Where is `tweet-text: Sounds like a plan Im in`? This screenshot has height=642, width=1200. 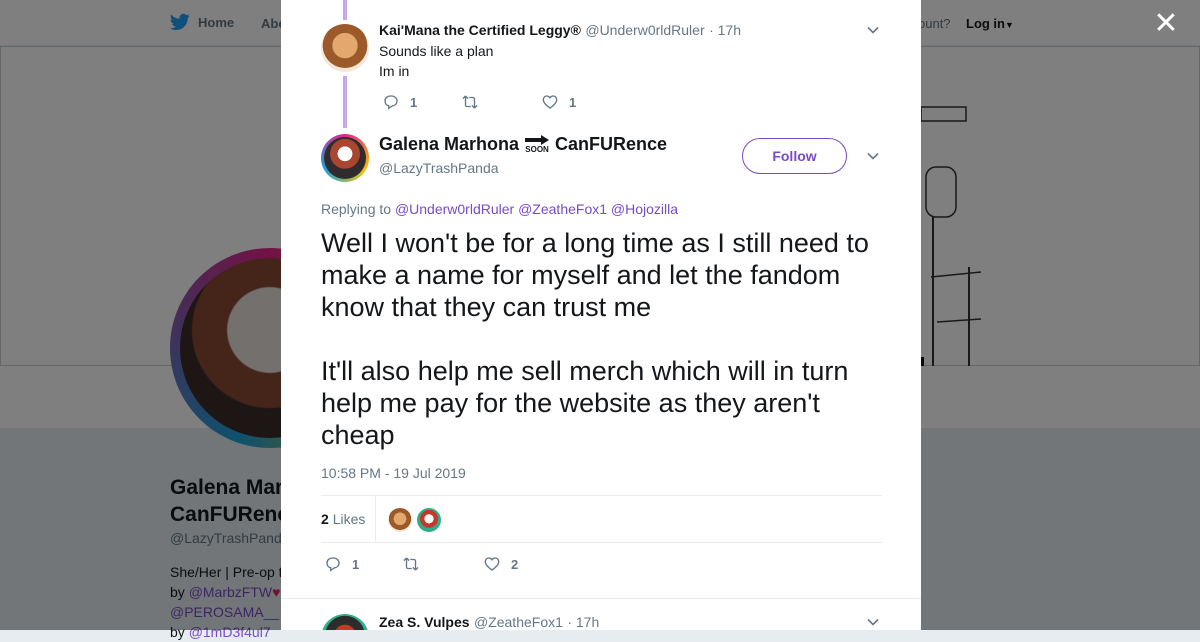 tweet-text: Sounds like a plan Im in is located at coordinates (436, 61).